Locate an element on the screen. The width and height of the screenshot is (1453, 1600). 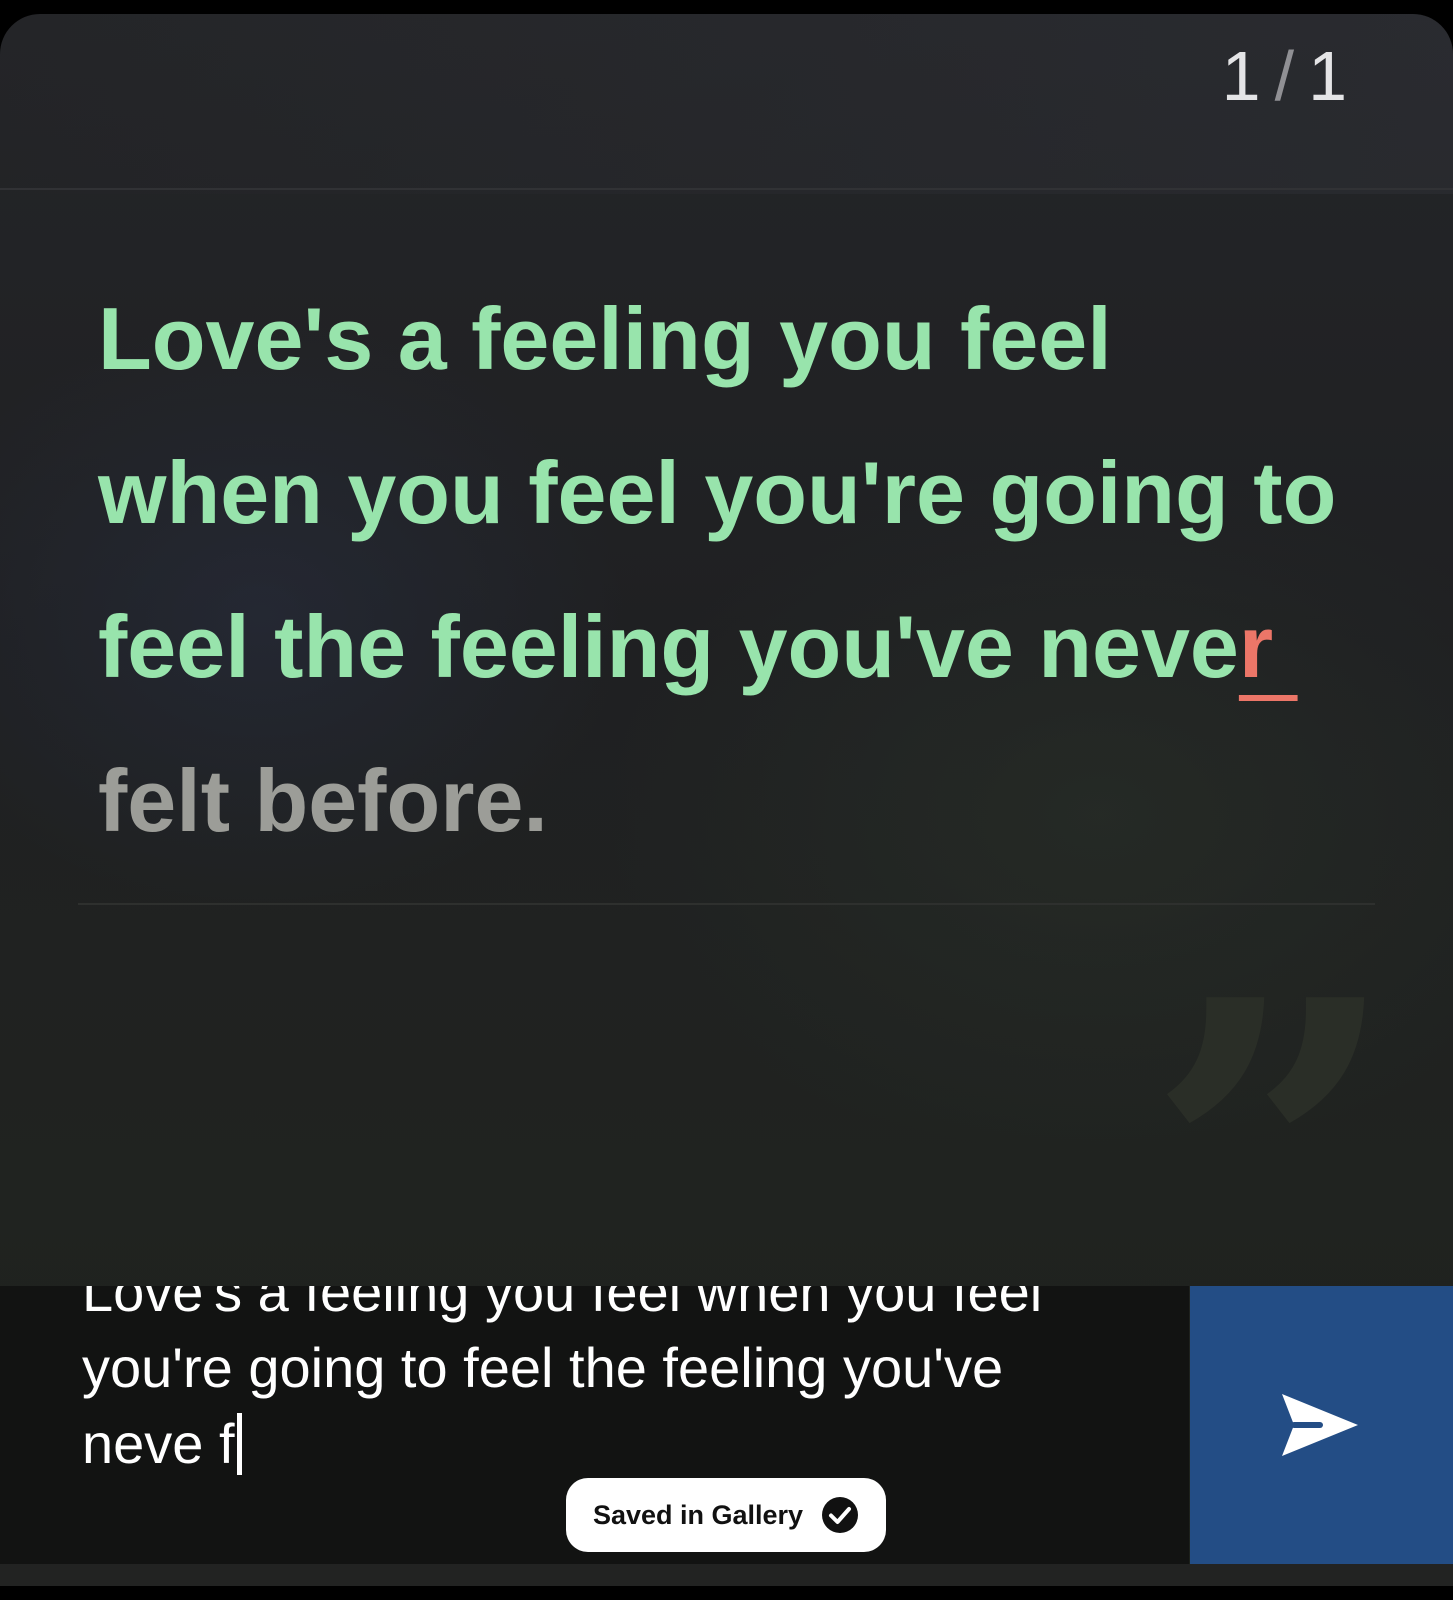
send-button is located at coordinates (1321, 1425).